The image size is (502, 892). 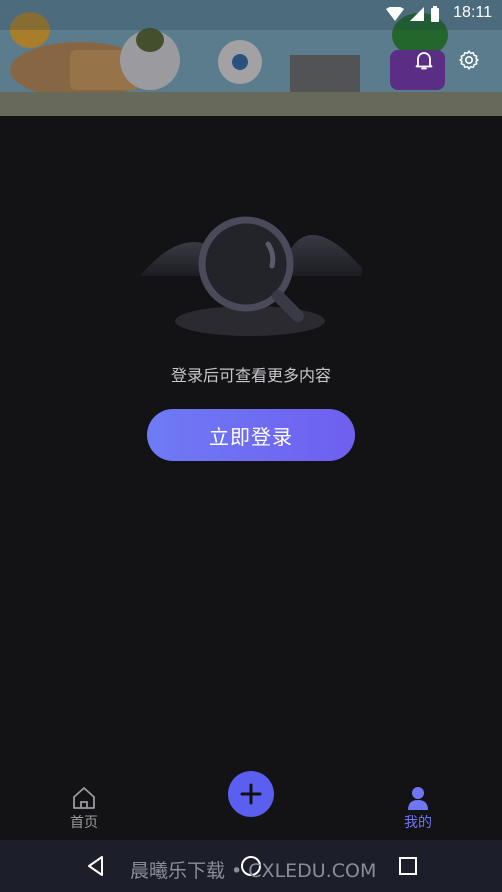 What do you see at coordinates (84, 798) in the screenshot?
I see `home-icon` at bounding box center [84, 798].